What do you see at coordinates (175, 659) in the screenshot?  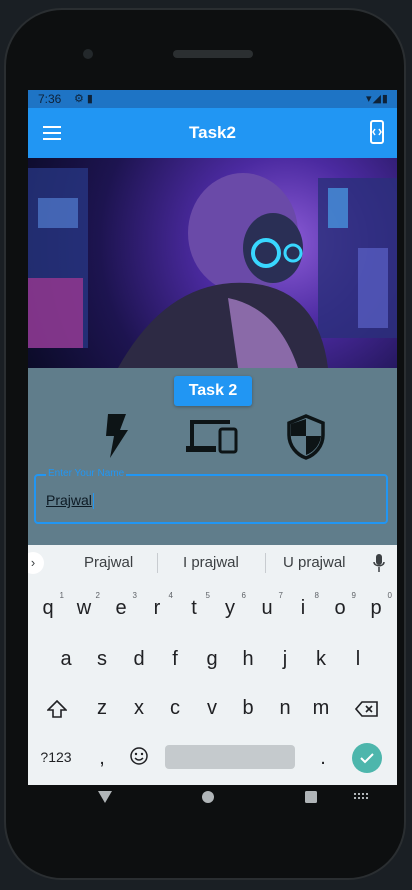 I see `key-f: f` at bounding box center [175, 659].